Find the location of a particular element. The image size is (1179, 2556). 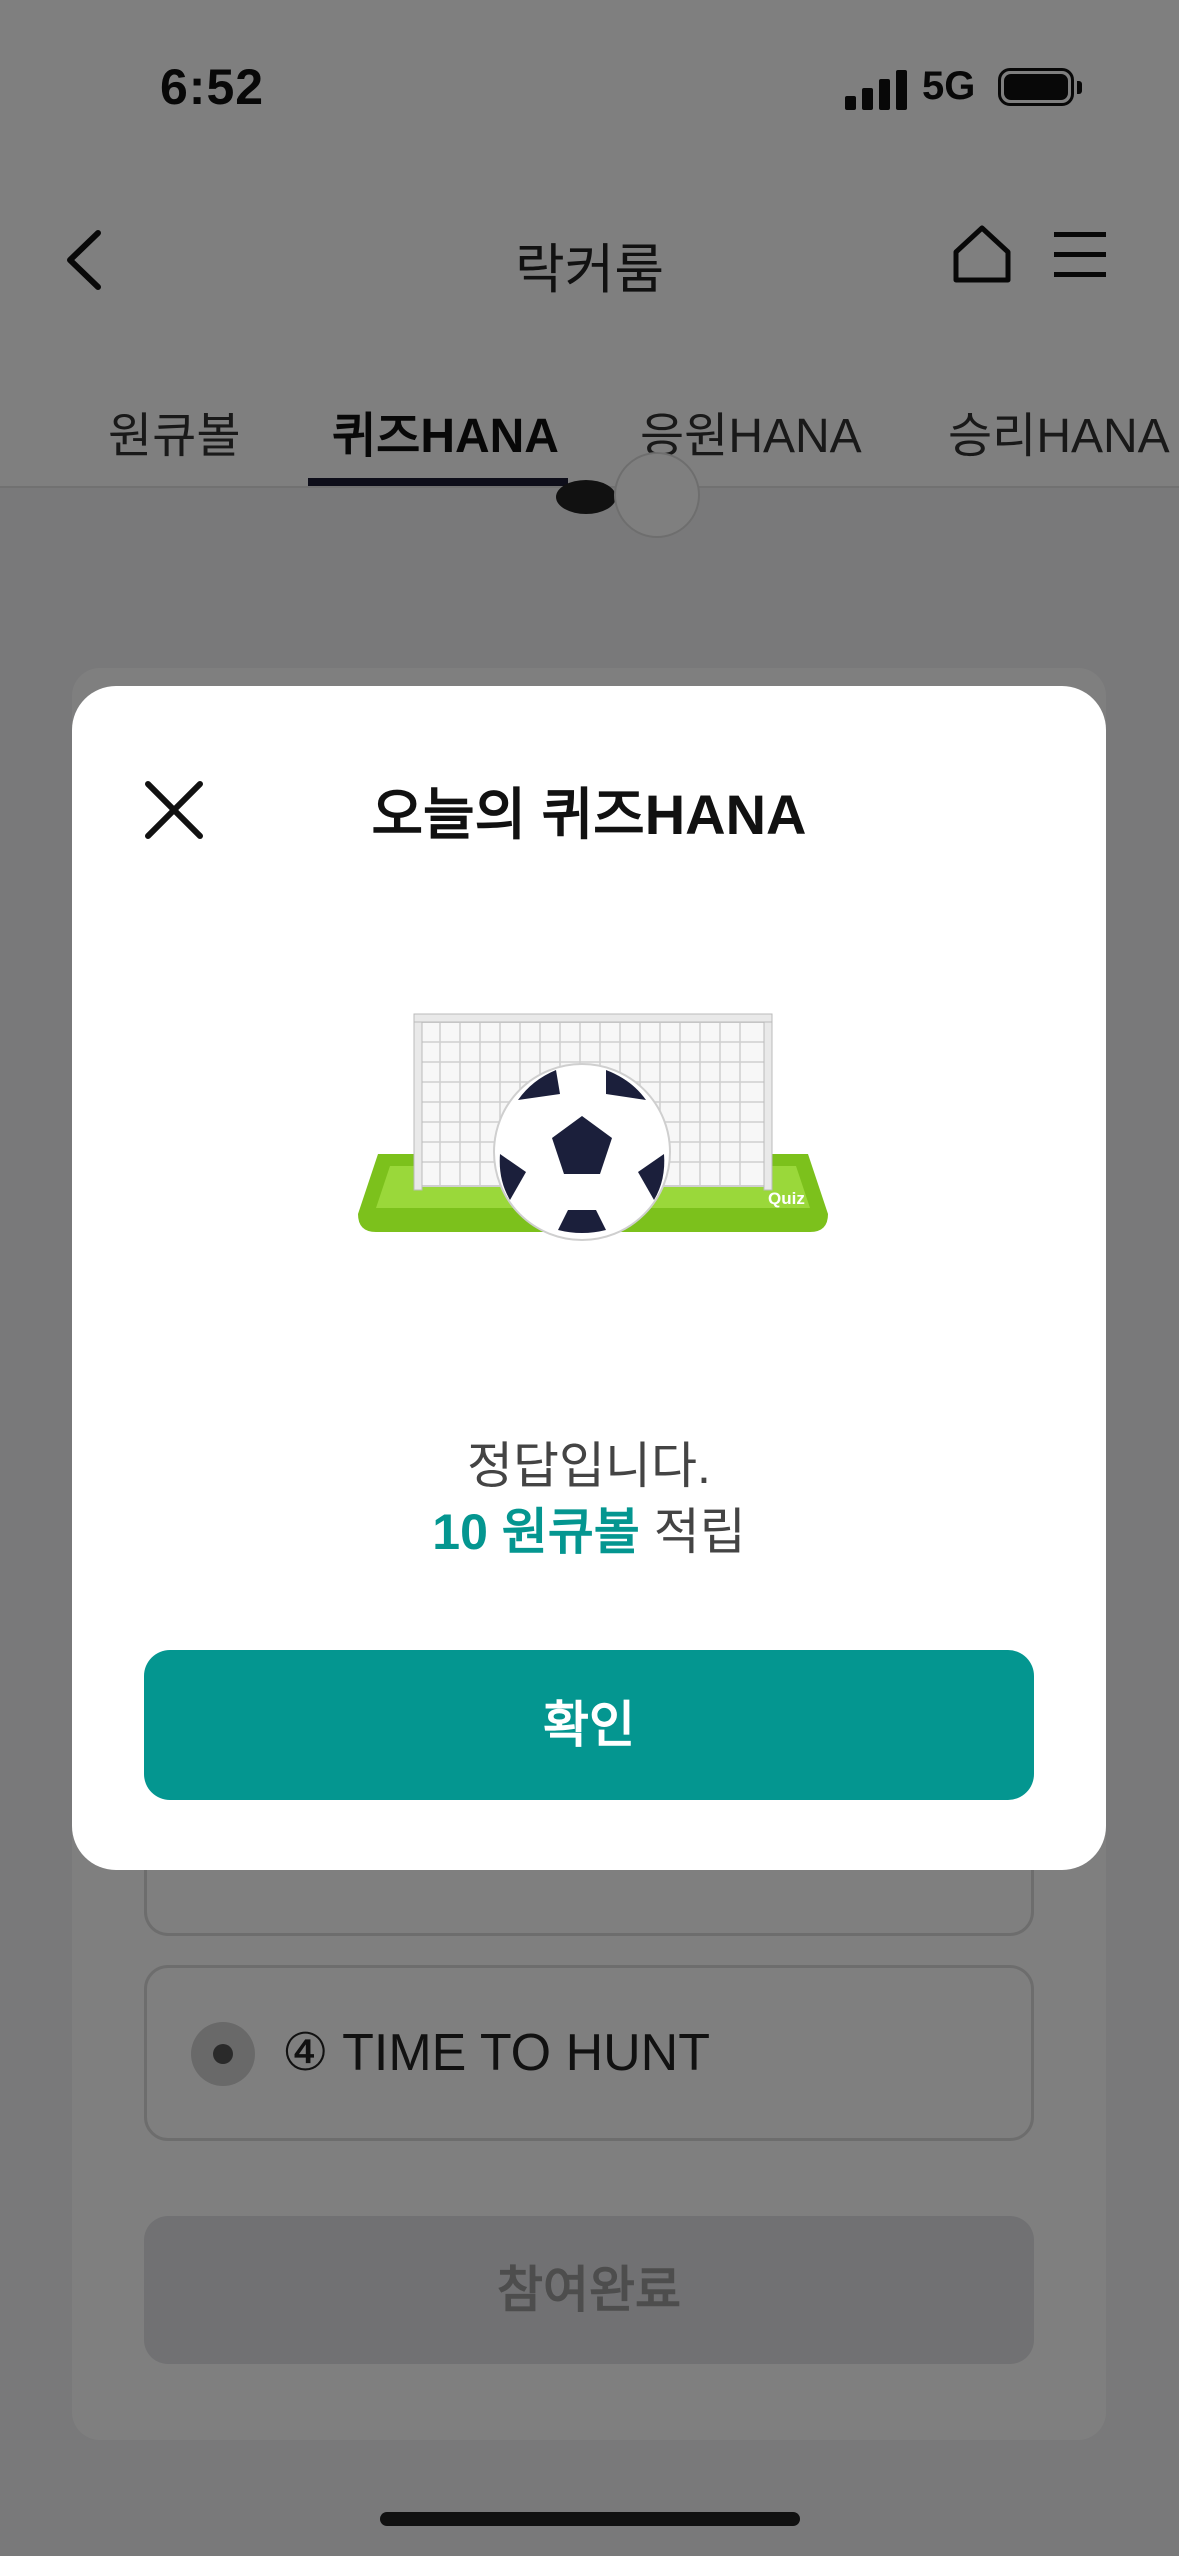

reward-message: 10 원큐볼 적립 is located at coordinates (589, 1528).